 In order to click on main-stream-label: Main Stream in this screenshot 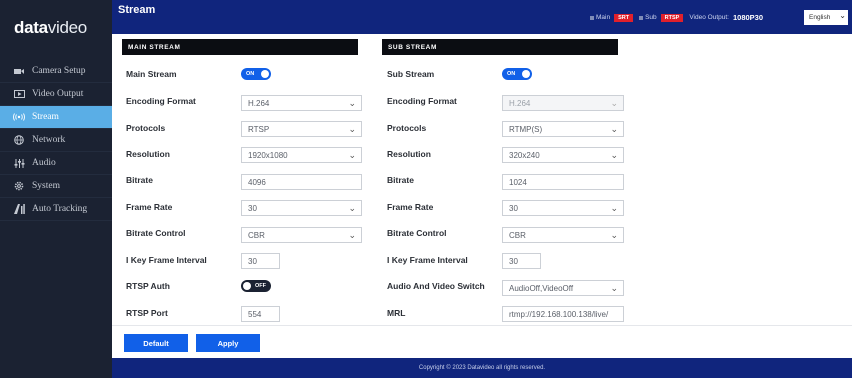, I will do `click(151, 74)`.